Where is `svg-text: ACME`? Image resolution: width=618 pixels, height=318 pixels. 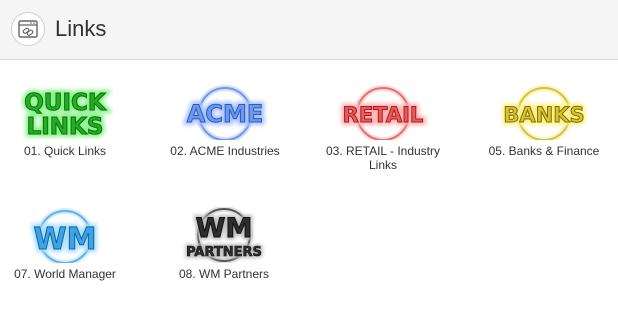 svg-text: ACME is located at coordinates (225, 114).